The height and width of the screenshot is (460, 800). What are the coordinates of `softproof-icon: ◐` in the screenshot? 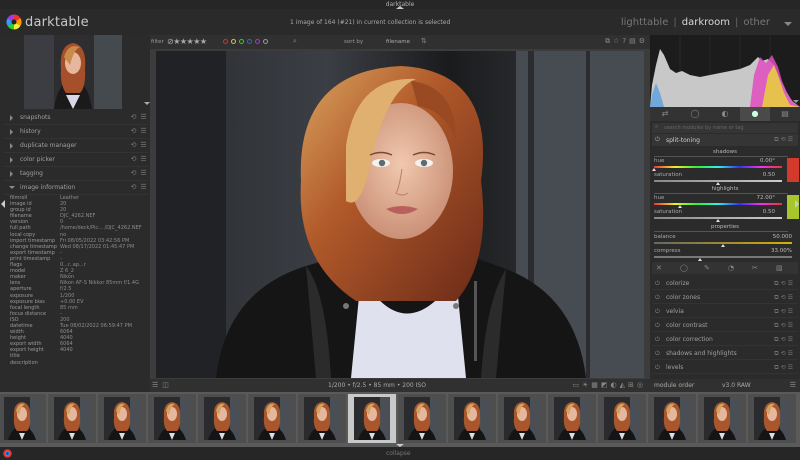 It's located at (615, 385).